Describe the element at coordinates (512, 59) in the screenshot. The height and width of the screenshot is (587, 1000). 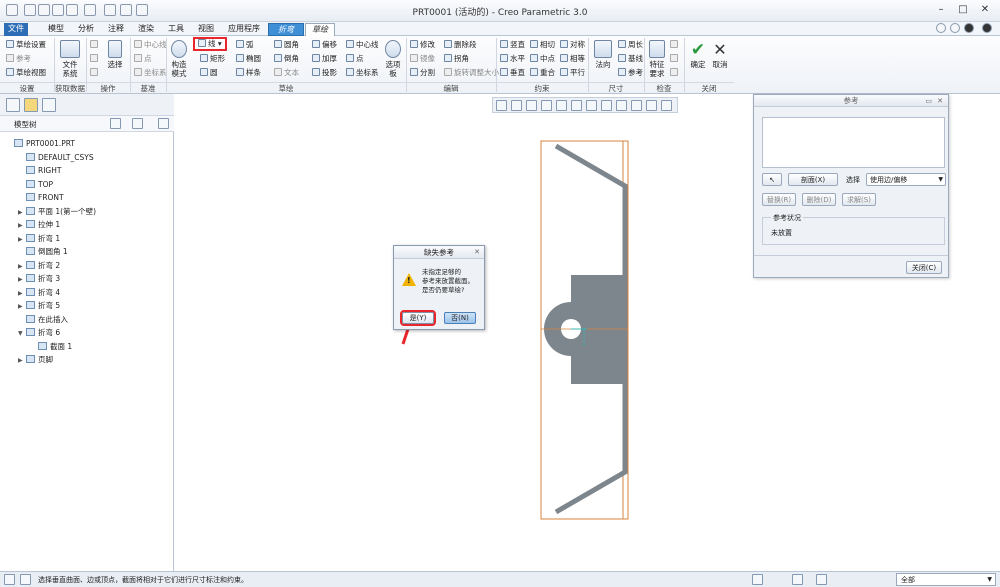
I see `horizontal-button: 水平` at that location.